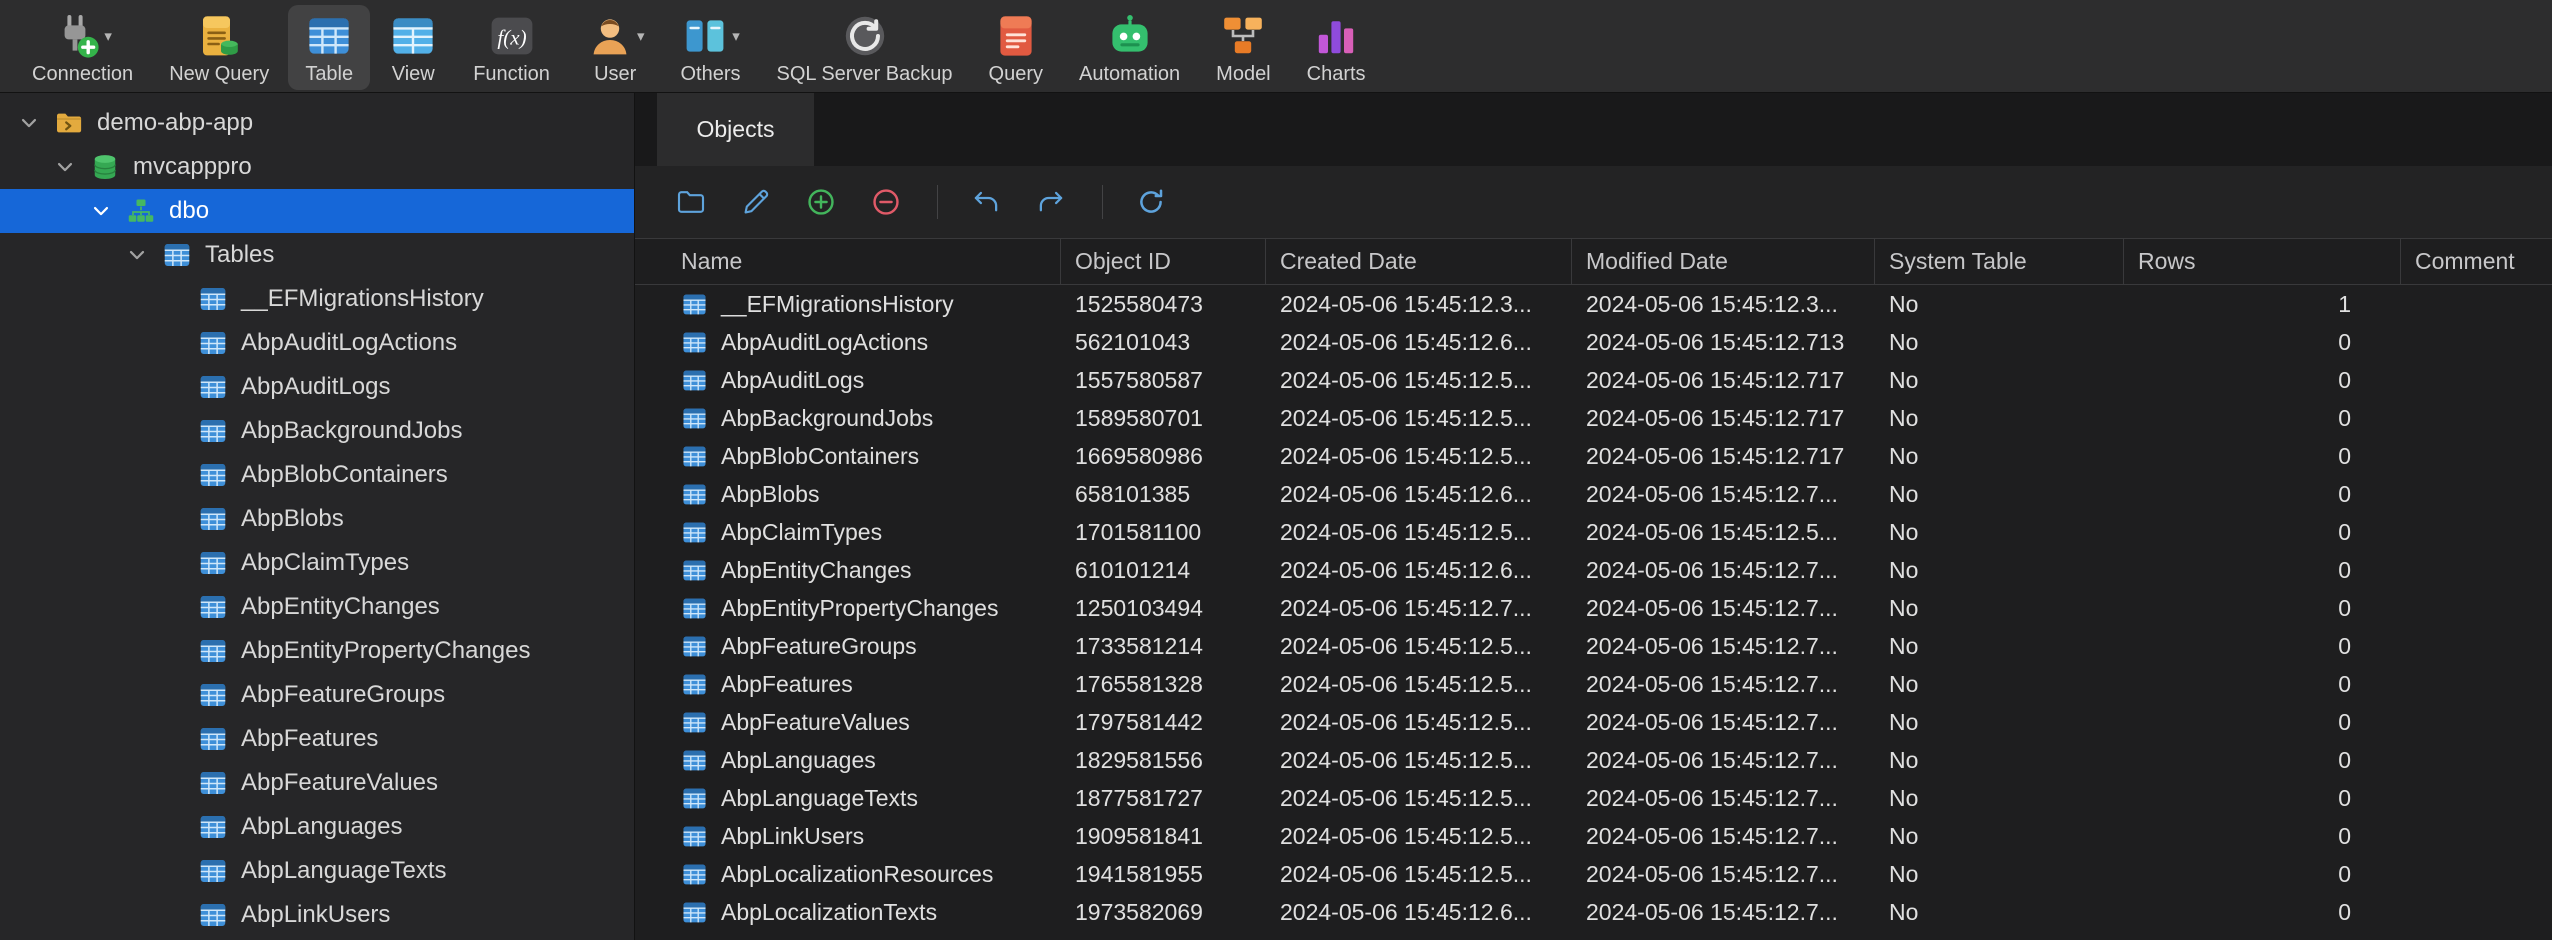 This screenshot has height=940, width=2552. What do you see at coordinates (1243, 47) in the screenshot?
I see `toolbar-button-model: Model` at bounding box center [1243, 47].